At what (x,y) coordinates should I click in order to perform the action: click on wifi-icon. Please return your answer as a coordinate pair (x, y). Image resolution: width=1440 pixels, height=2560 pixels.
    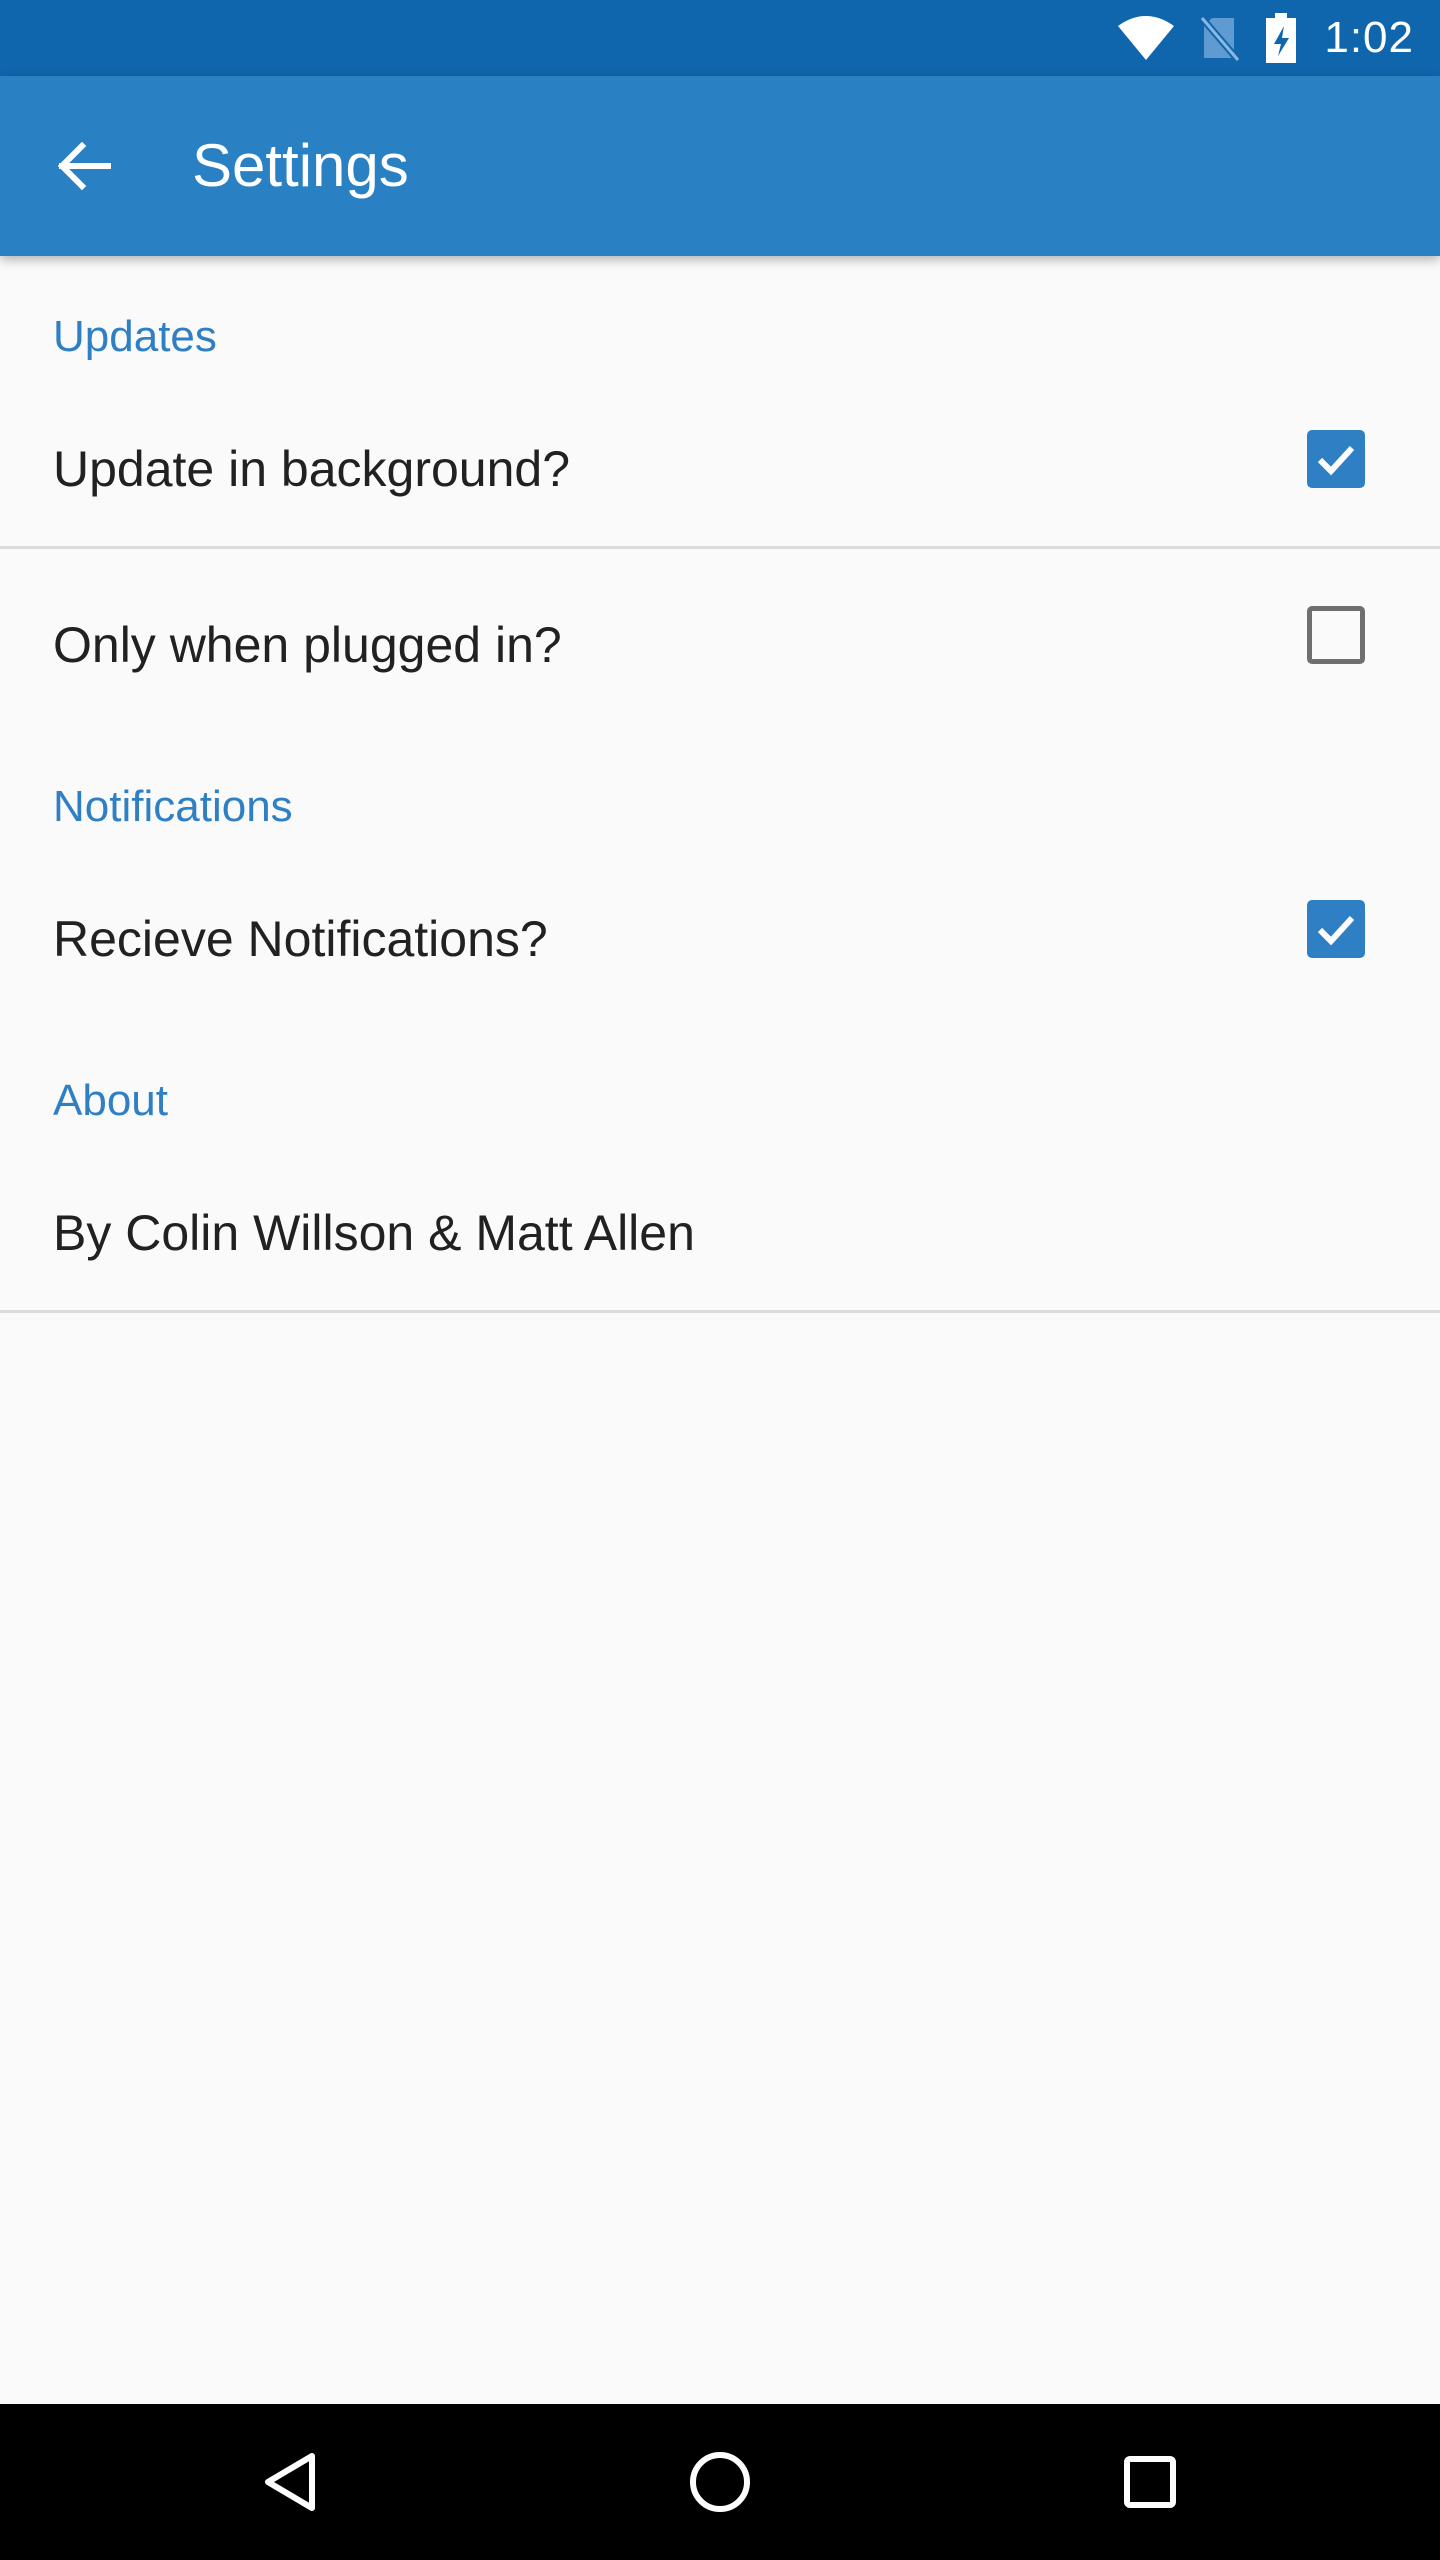
    Looking at the image, I should click on (1146, 38).